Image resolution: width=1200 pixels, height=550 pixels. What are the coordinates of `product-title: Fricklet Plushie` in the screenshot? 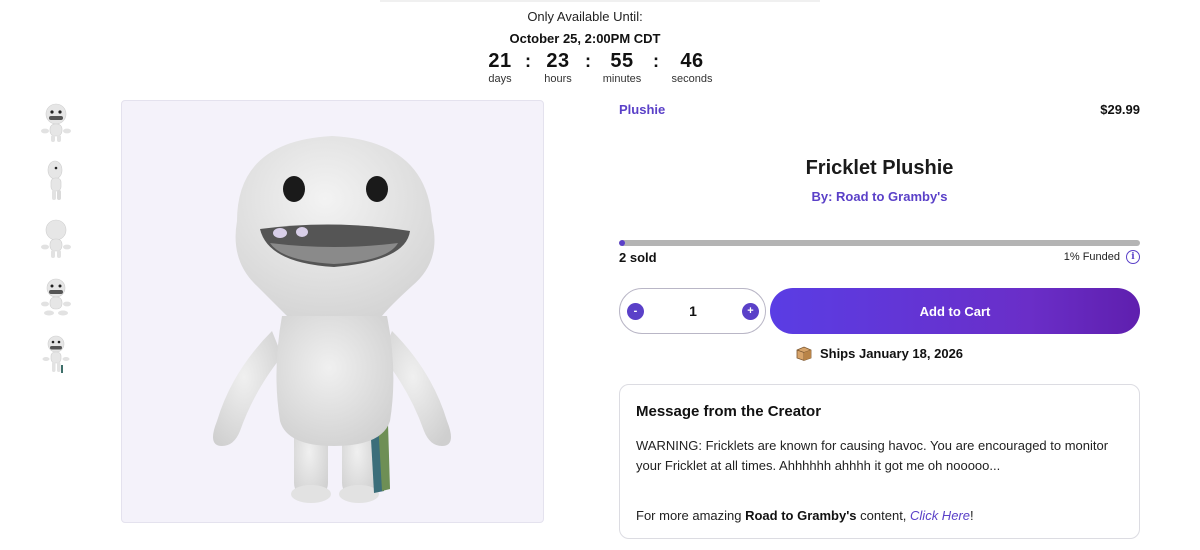 It's located at (879, 168).